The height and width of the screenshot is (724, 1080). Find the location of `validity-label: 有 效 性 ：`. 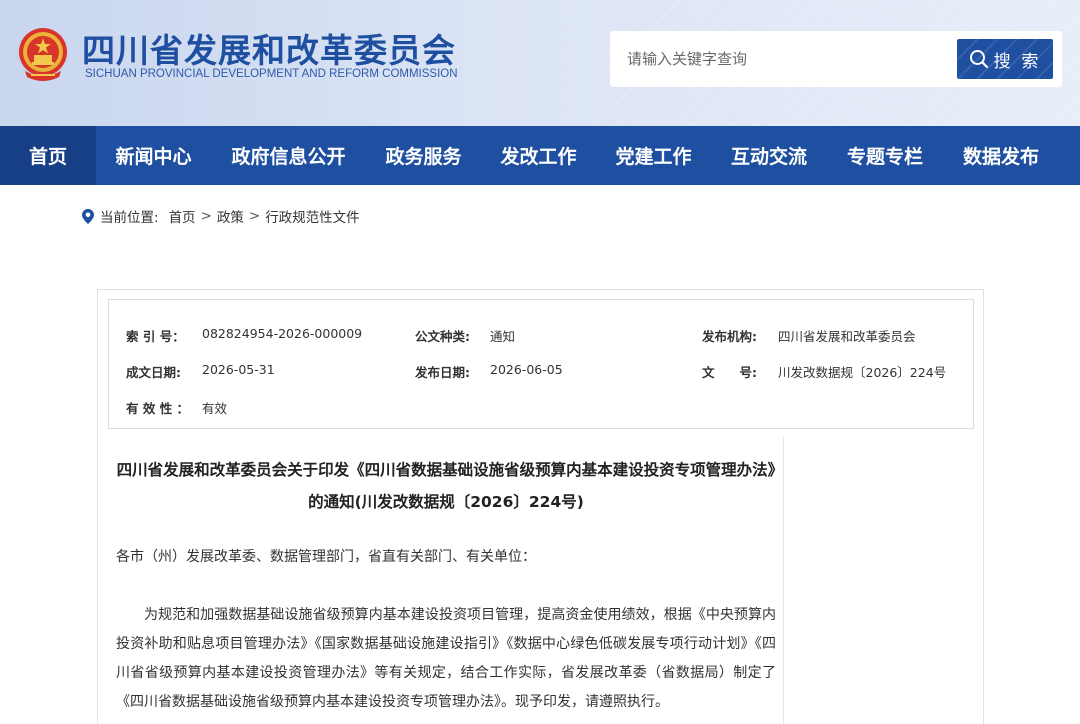

validity-label: 有 效 性 ： is located at coordinates (158, 408).